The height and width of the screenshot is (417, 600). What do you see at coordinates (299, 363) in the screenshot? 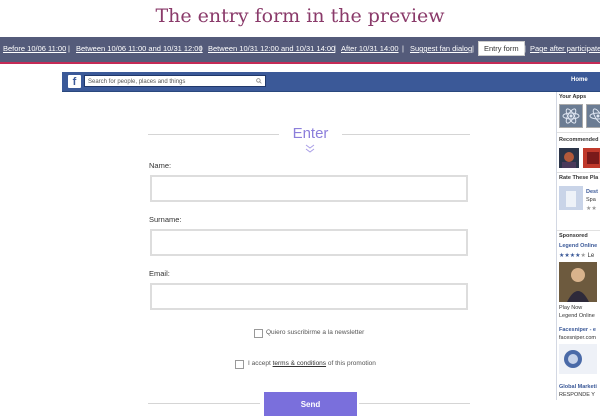
I see `terms-conditions-link: terms & conditions` at bounding box center [299, 363].